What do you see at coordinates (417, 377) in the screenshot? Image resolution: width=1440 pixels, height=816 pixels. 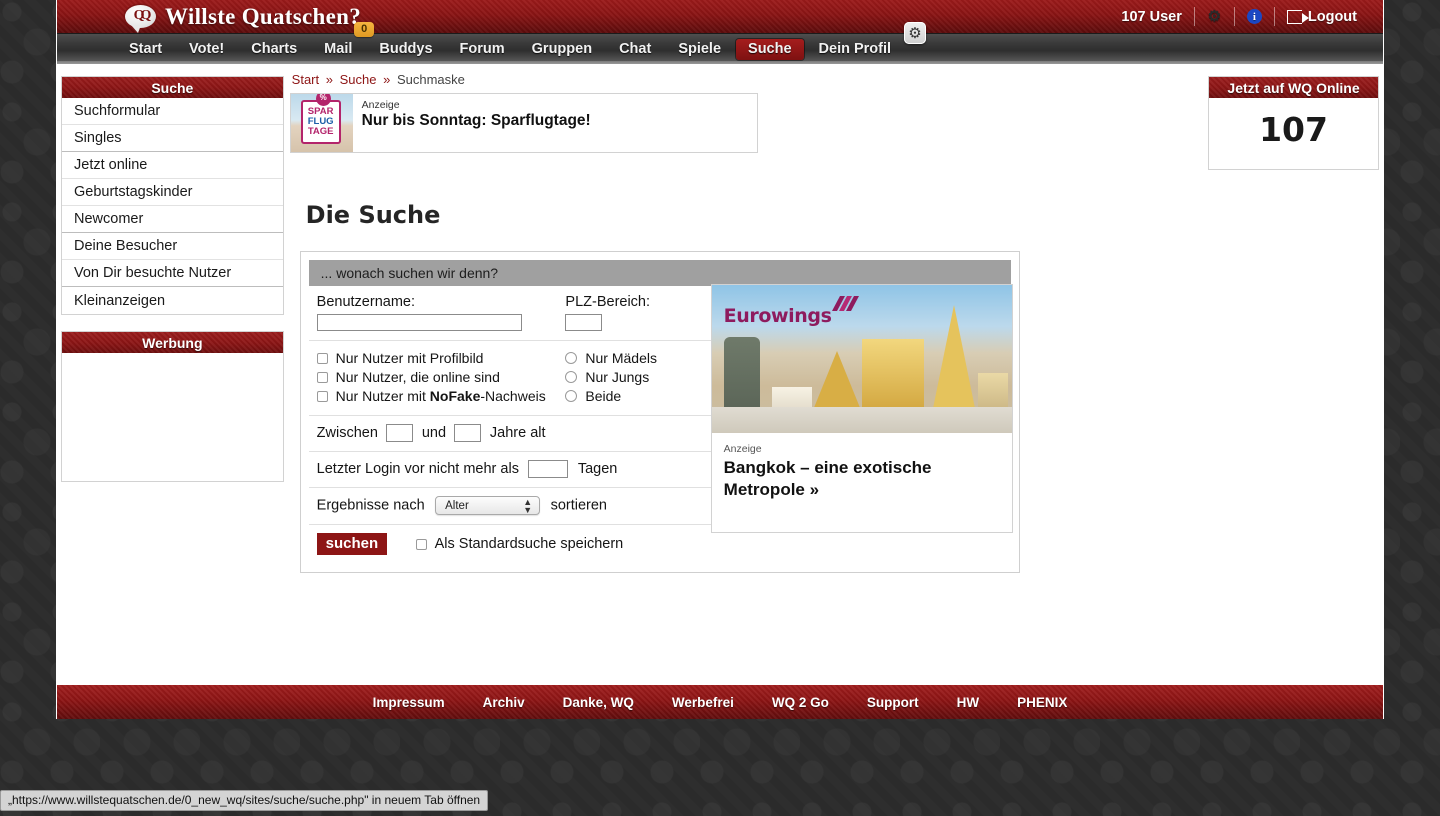 I see `checkbox-online-label: Nur Nutzer, die online sind` at bounding box center [417, 377].